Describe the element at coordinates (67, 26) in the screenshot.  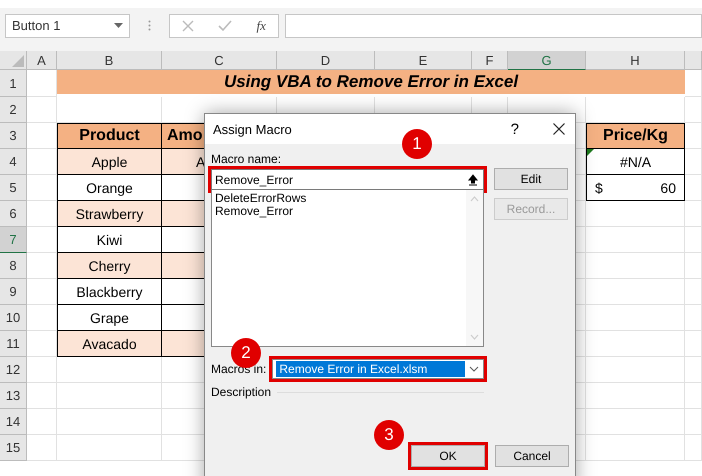
I see `name-box: Button 1` at that location.